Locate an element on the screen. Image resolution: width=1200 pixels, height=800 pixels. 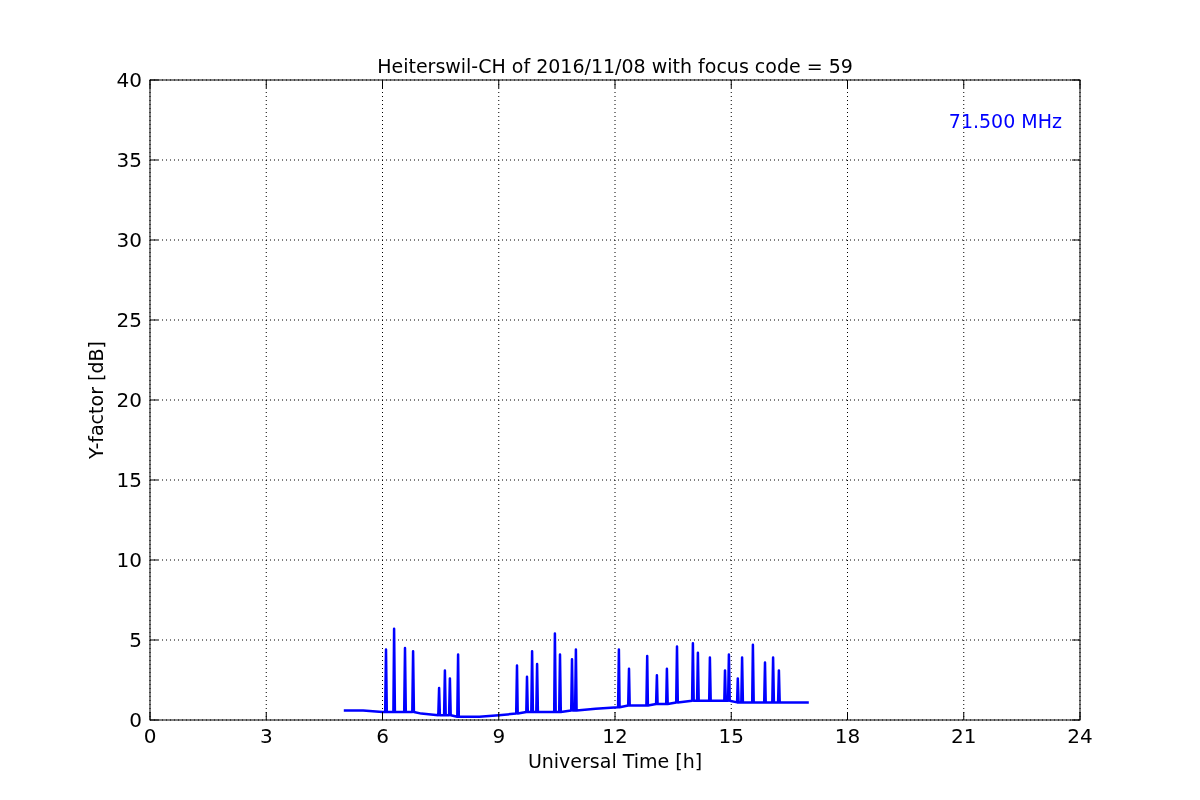
y-axis-label: Y-factor [dB] is located at coordinates (96, 400).